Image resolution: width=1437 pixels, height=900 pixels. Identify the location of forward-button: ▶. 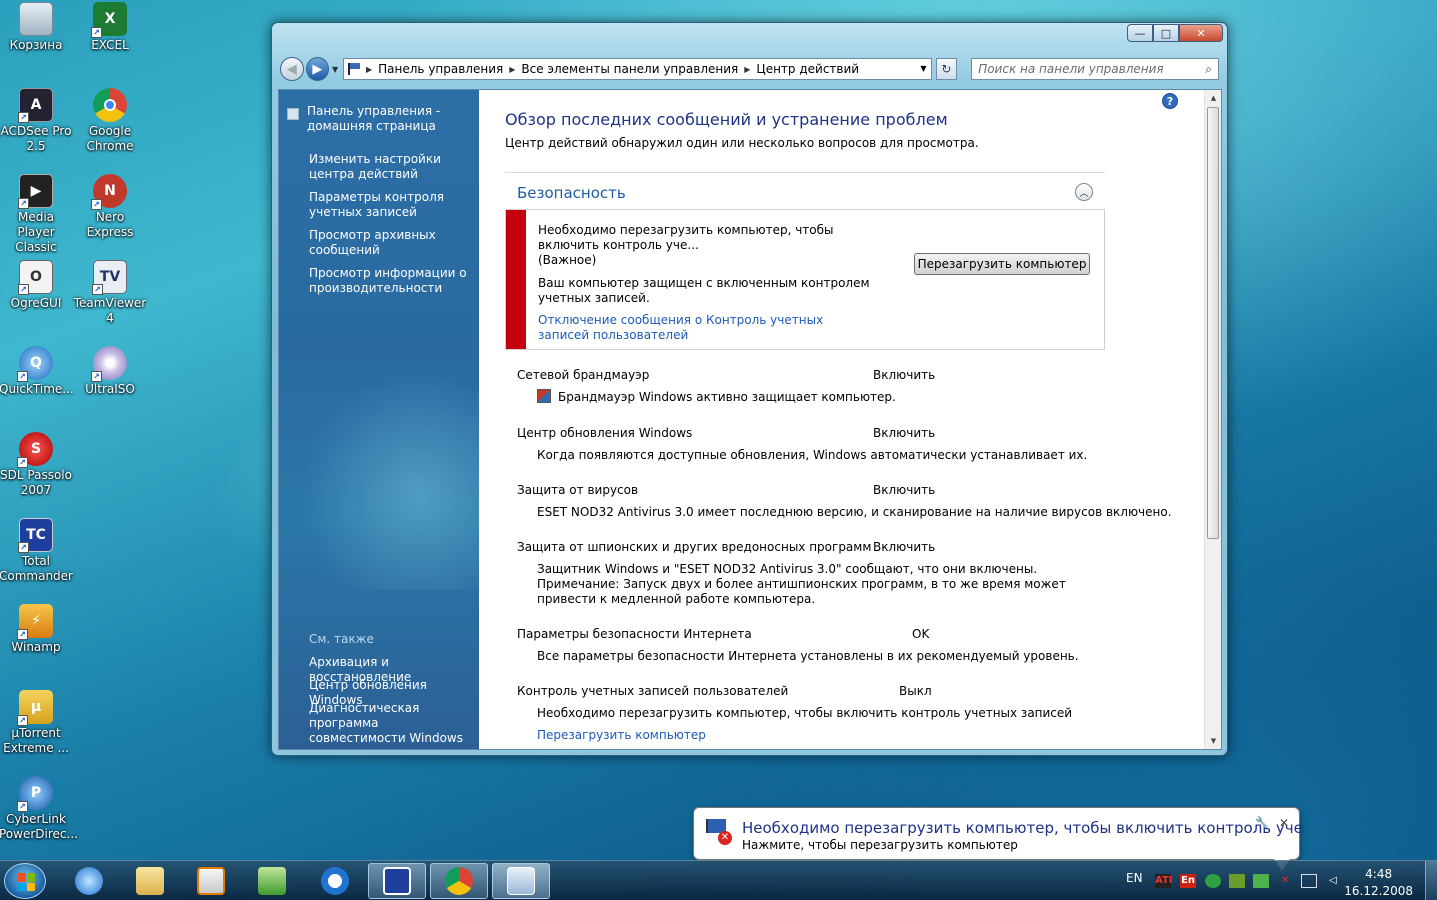
(317, 69).